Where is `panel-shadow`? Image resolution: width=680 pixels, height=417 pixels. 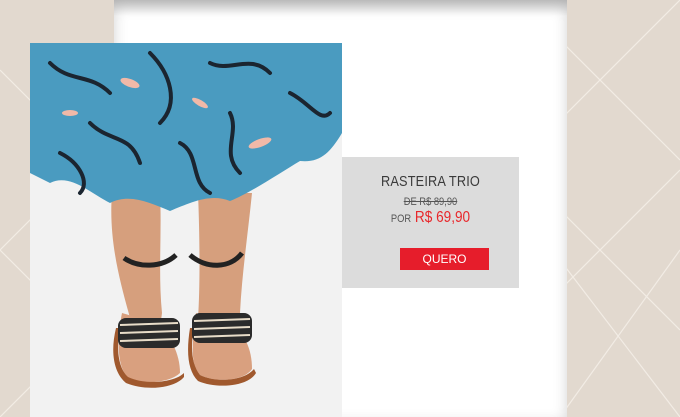
panel-shadow is located at coordinates (340, 8).